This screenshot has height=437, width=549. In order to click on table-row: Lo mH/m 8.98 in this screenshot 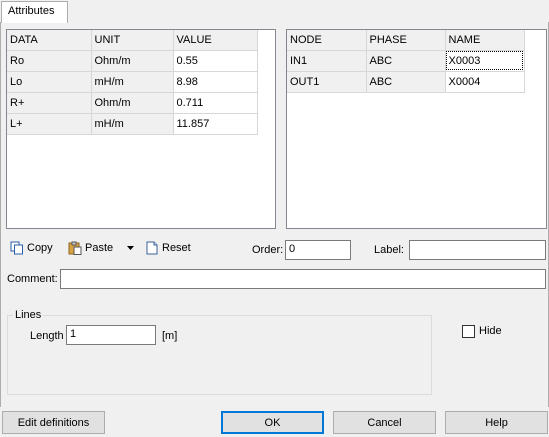, I will do `click(132, 82)`.